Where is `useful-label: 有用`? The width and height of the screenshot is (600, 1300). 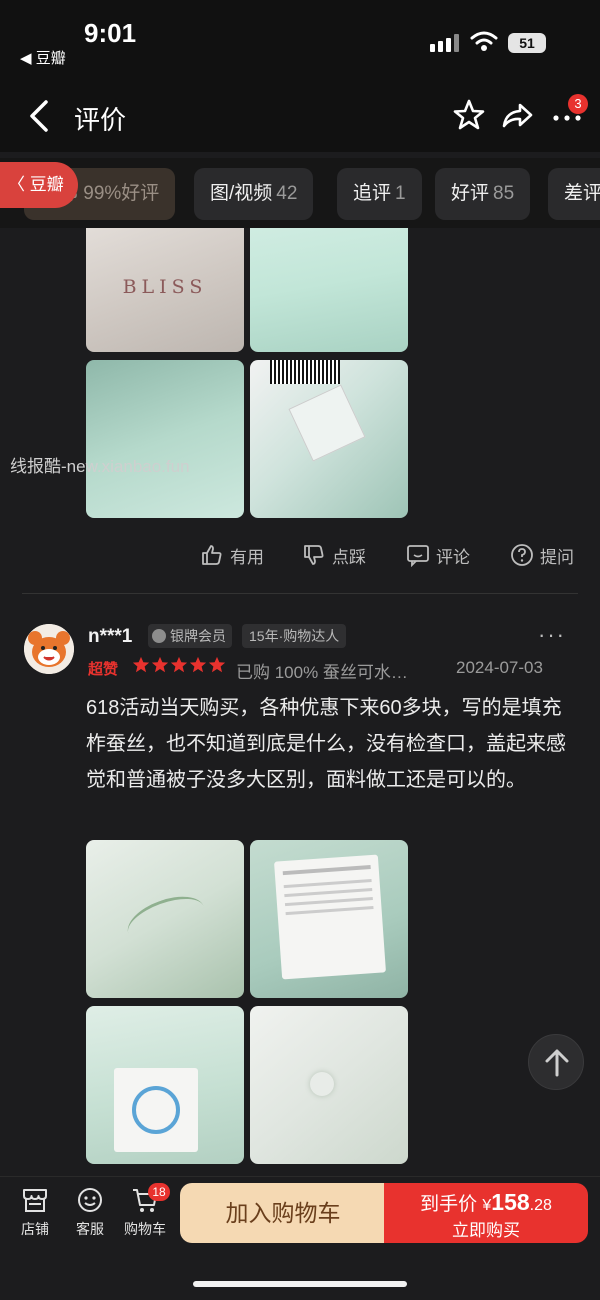
useful-label: 有用 is located at coordinates (247, 557).